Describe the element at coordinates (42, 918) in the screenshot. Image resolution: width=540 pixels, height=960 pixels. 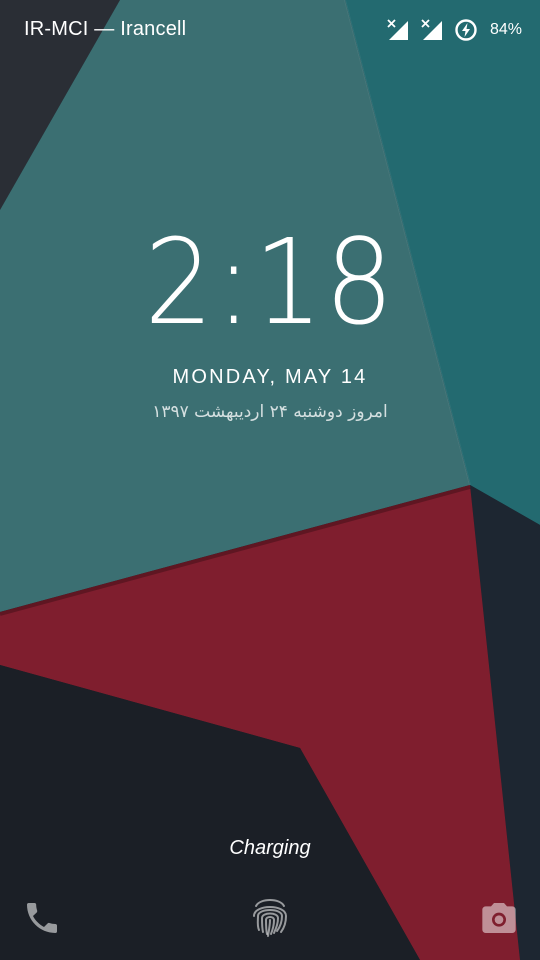
I see `phone-icon` at that location.